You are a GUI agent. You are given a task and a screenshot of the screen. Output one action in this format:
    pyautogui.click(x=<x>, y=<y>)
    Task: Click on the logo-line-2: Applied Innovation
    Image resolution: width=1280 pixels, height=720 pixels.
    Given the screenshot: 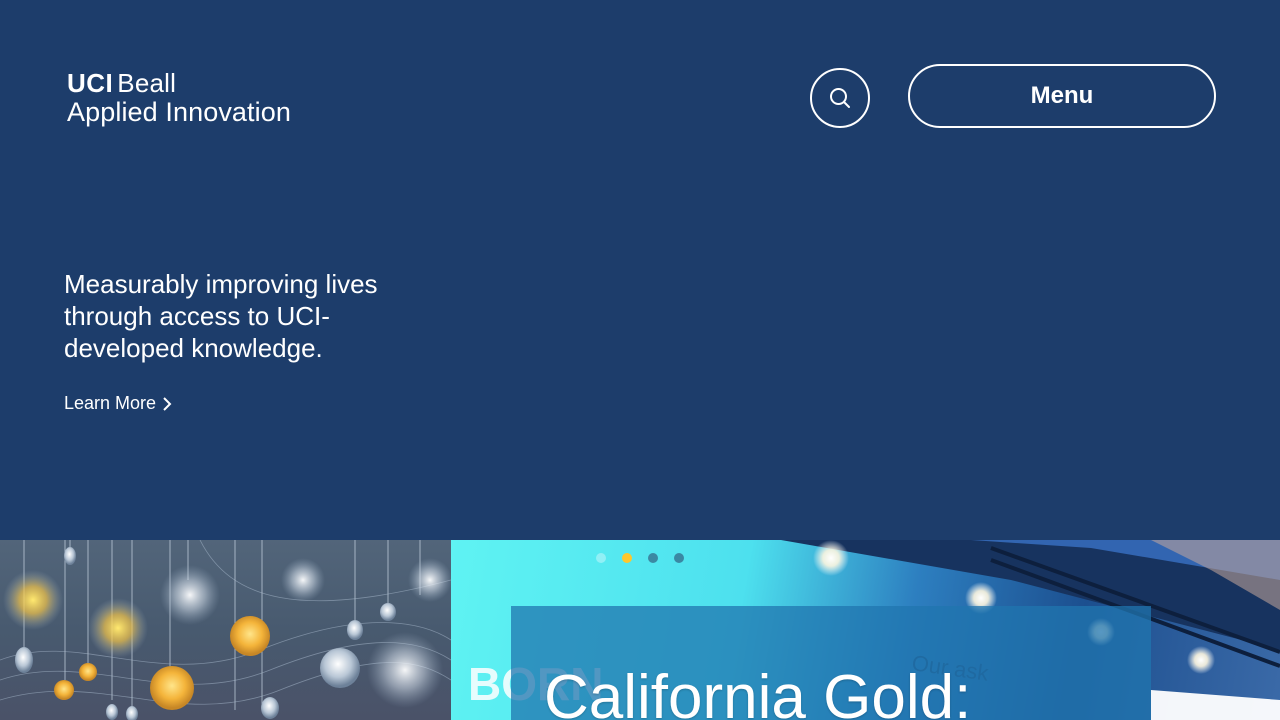 What is the action you would take?
    pyautogui.click(x=179, y=112)
    